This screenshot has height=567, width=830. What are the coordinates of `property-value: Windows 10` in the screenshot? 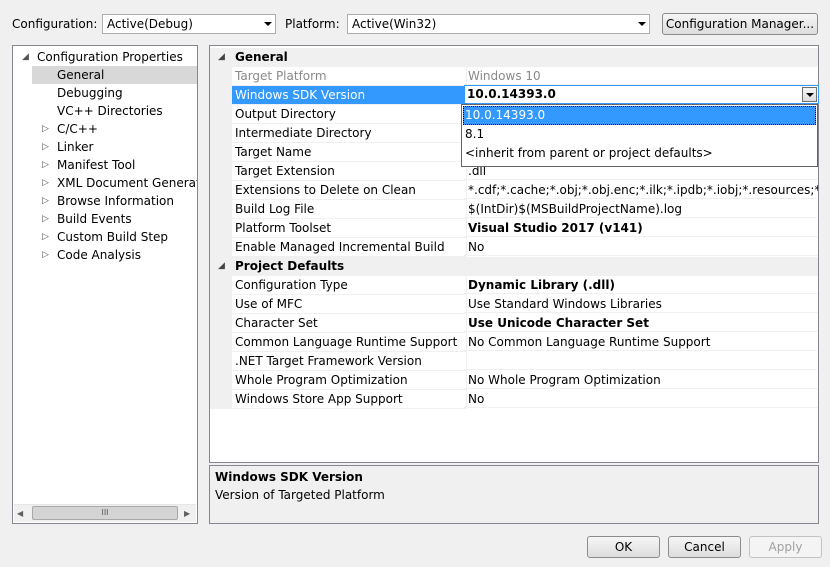 It's located at (641, 76).